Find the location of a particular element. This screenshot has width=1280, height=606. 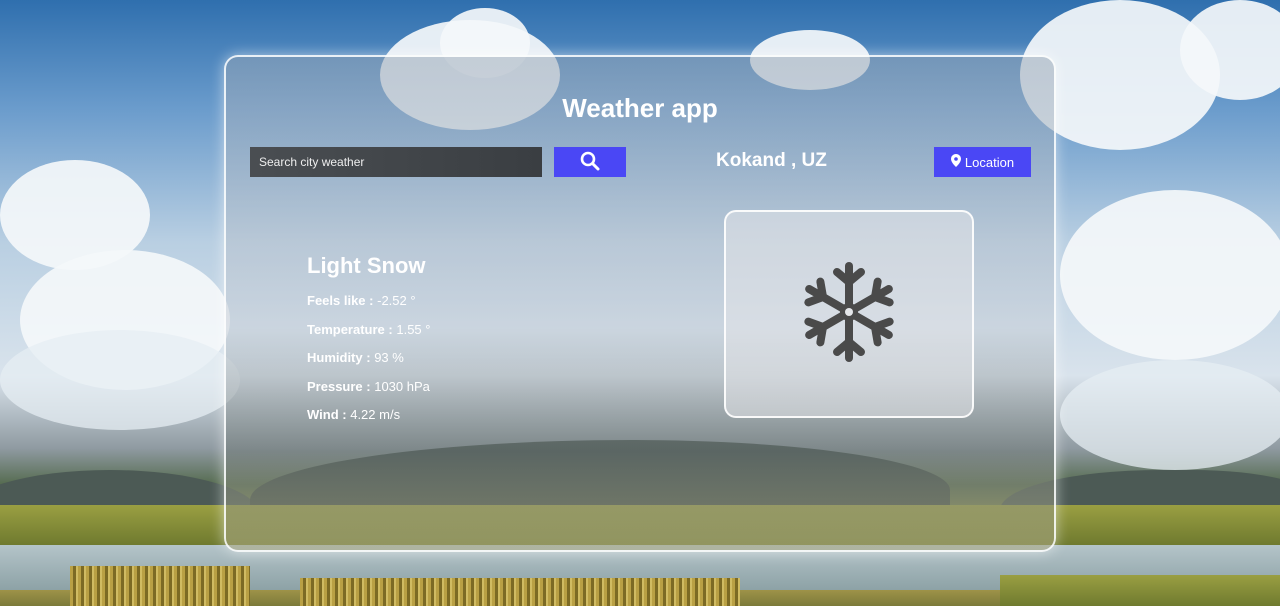

detail-label: Wind : is located at coordinates (327, 414).